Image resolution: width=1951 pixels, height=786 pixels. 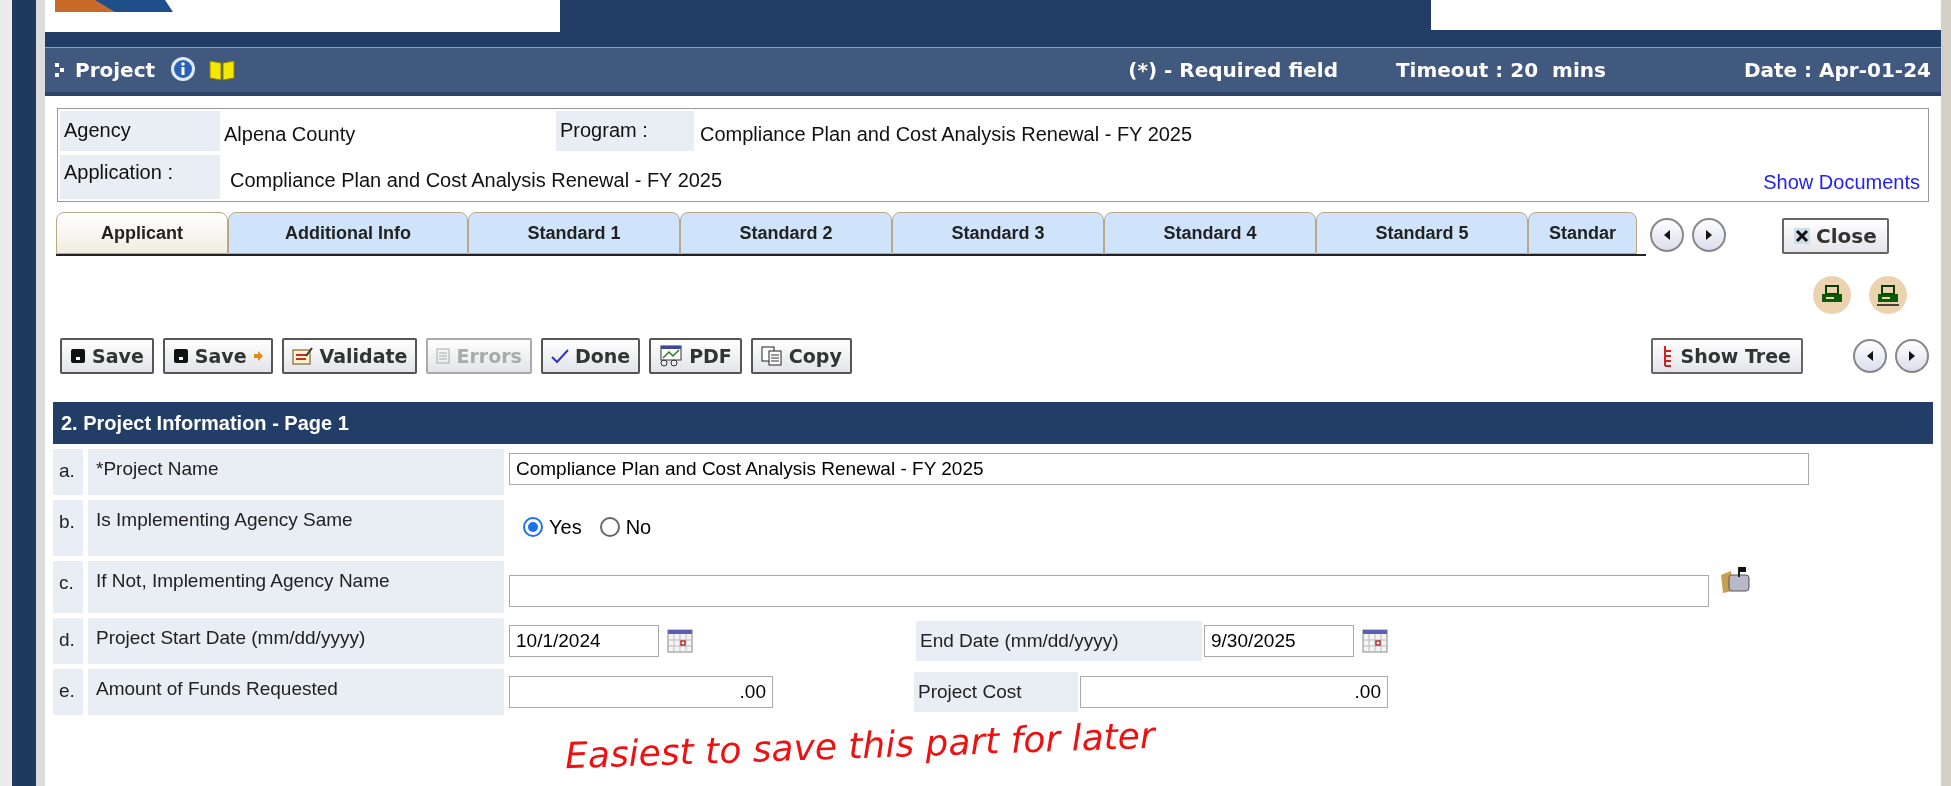 I want to click on toolbar-button: PDF, so click(x=695, y=356).